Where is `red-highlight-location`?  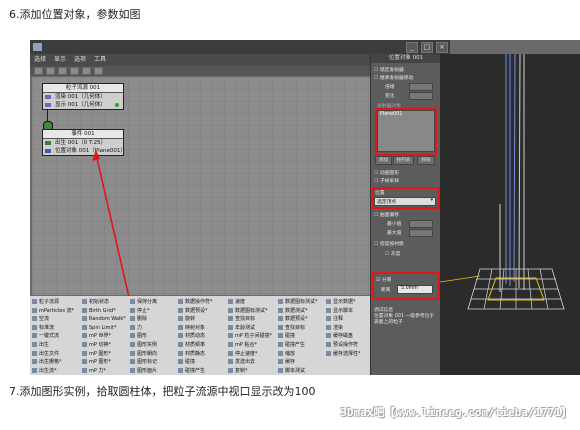 red-highlight-location is located at coordinates (406, 198).